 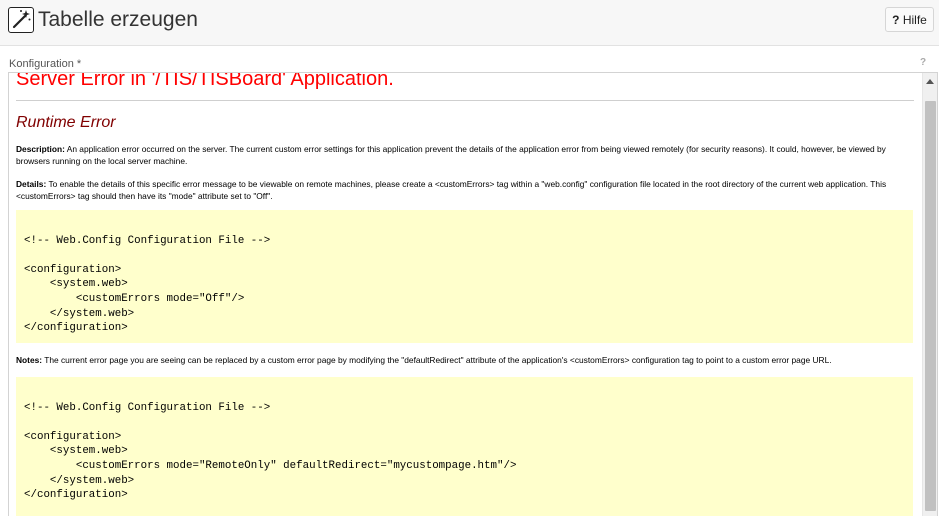 I want to click on help-button-label: Hilfe, so click(x=914, y=20).